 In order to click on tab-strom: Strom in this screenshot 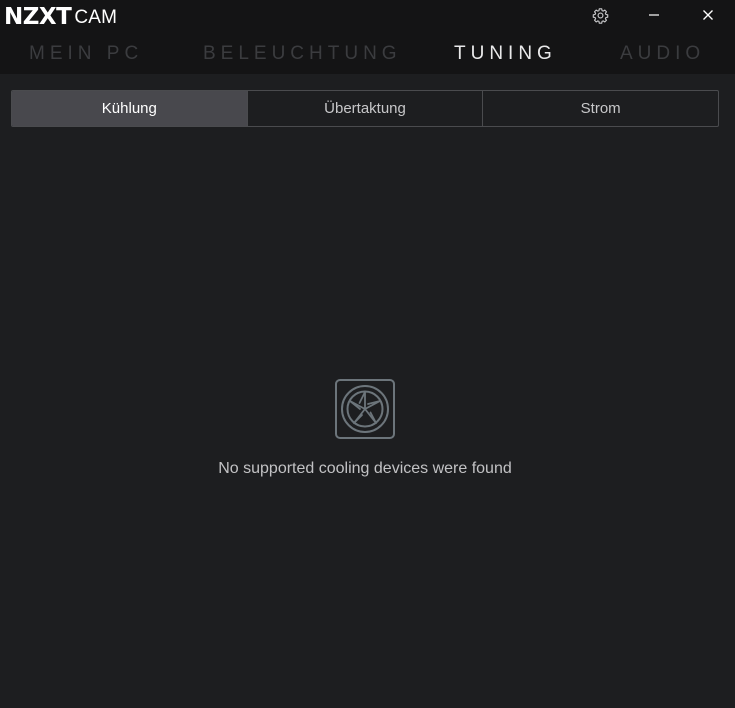, I will do `click(600, 108)`.